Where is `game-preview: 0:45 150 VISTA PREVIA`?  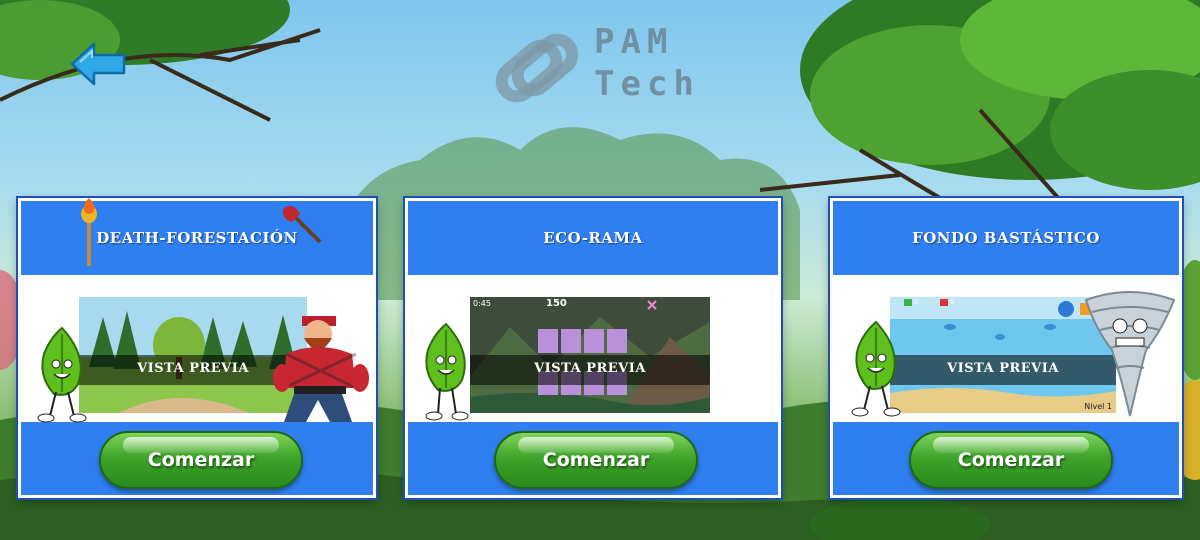 game-preview: 0:45 150 VISTA PREVIA is located at coordinates (590, 355).